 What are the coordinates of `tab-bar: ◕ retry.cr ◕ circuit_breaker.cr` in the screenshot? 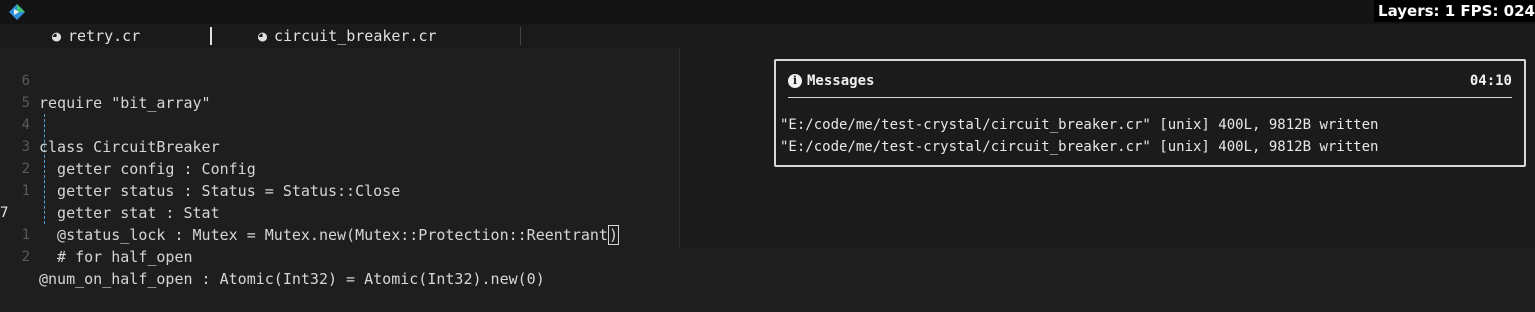 It's located at (767, 36).